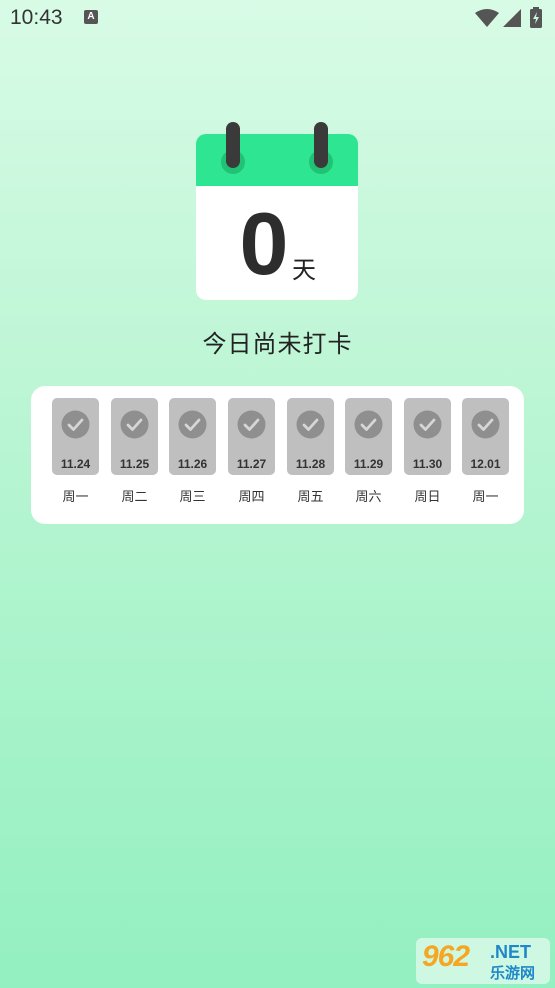  What do you see at coordinates (233, 145) in the screenshot?
I see `calendar-pin-left` at bounding box center [233, 145].